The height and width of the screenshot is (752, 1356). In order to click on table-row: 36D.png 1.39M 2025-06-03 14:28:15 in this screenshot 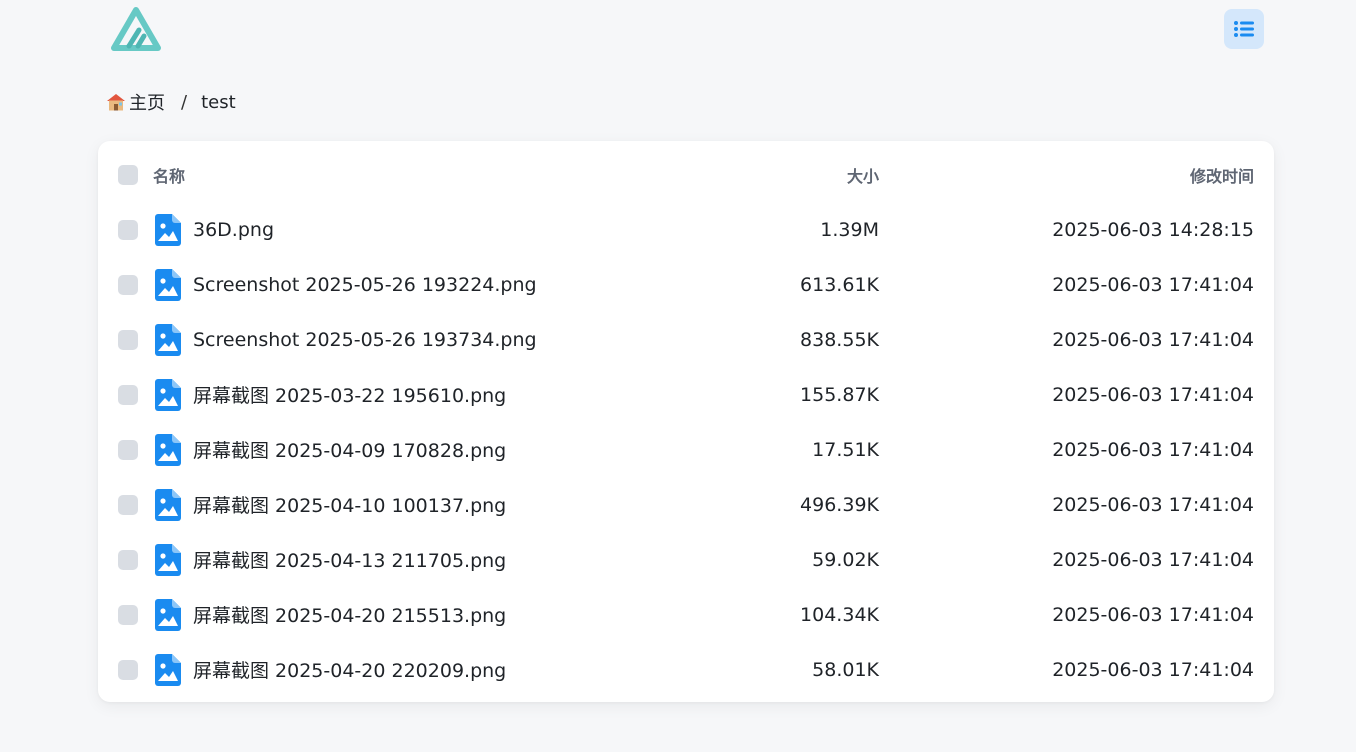, I will do `click(686, 229)`.